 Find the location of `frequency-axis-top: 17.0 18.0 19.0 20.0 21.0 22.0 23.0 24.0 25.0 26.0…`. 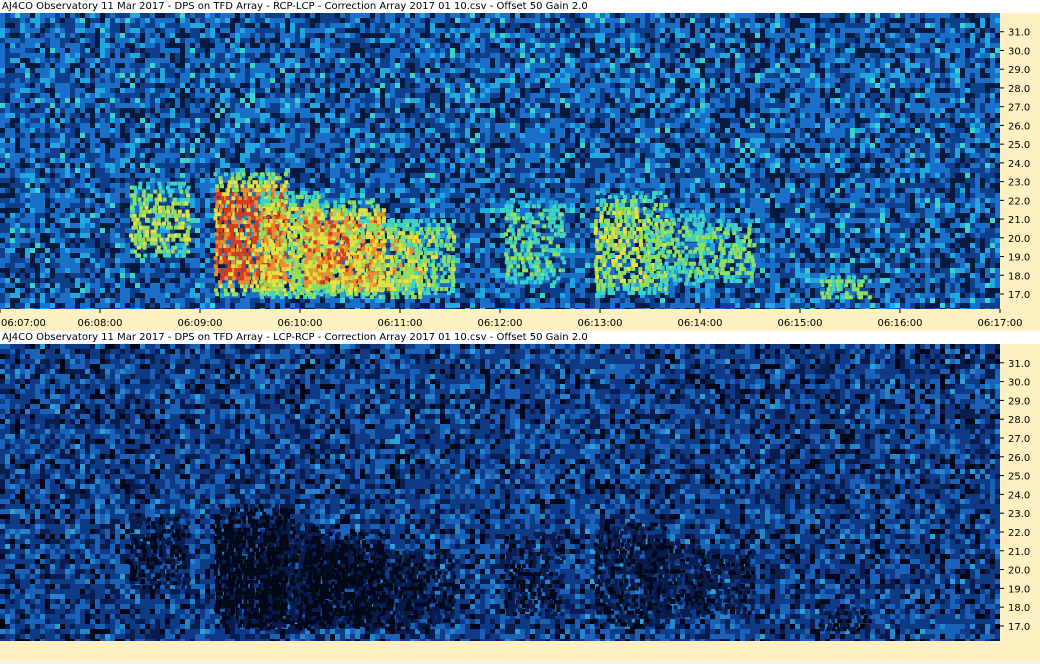

frequency-axis-top: 17.0 18.0 19.0 20.0 21.0 22.0 23.0 24.0 25.0 26.0… is located at coordinates (1020, 161).